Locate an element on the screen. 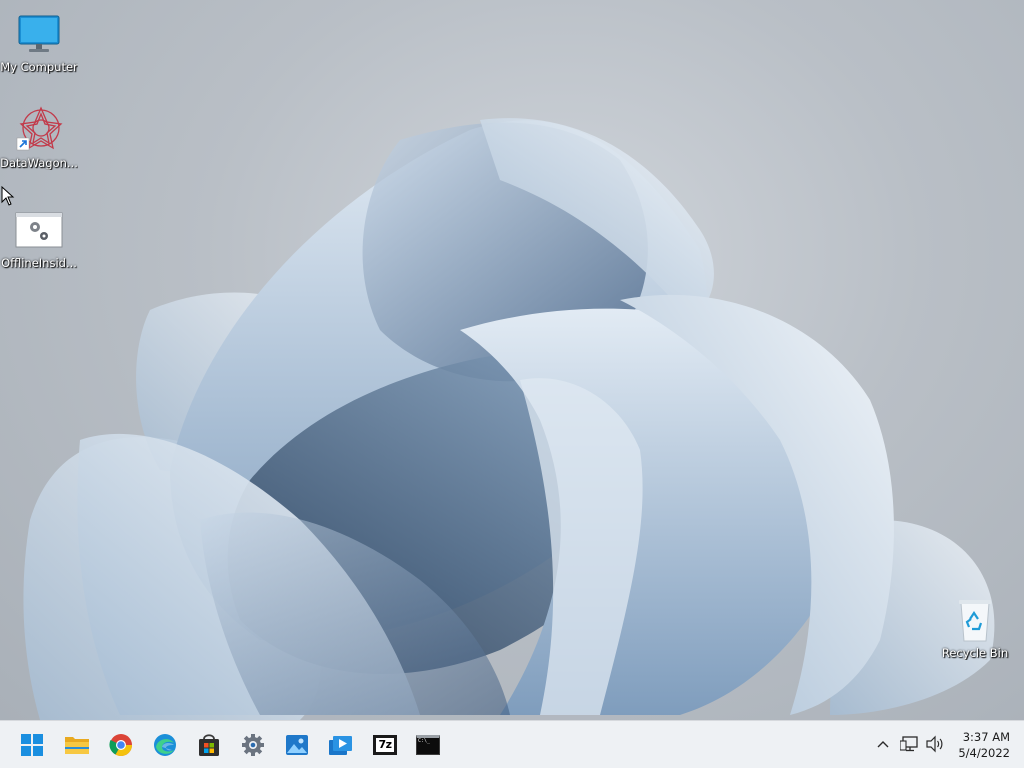 This screenshot has height=768, width=1024. terminal-icon: C:\_ is located at coordinates (428, 745).